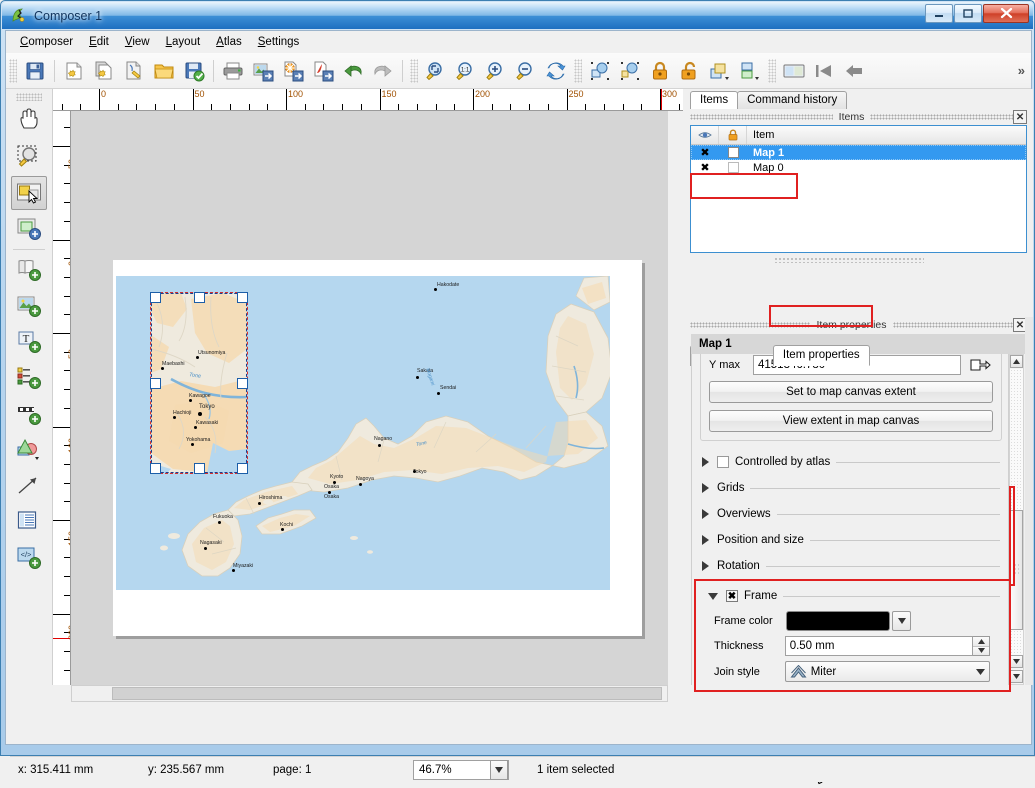  What do you see at coordinates (821, 355) in the screenshot?
I see `tab-item-properties: Item properties` at bounding box center [821, 355].